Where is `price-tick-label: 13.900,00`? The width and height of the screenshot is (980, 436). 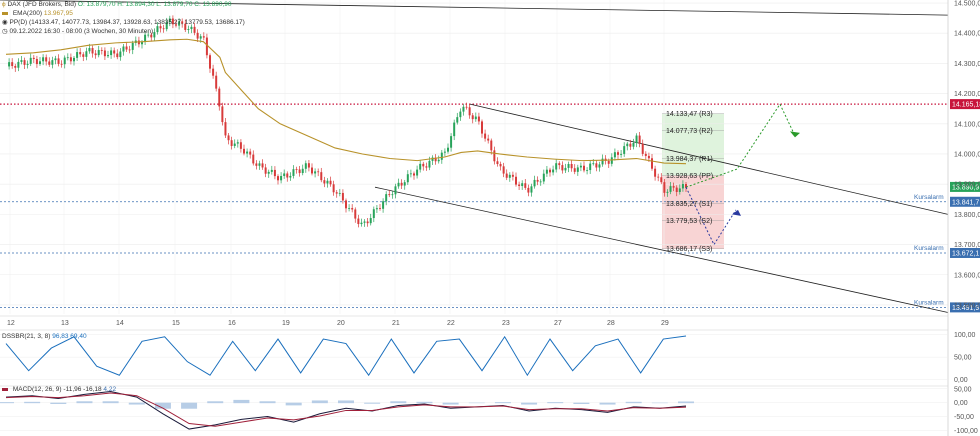
price-tick-label: 13.900,00 is located at coordinates (967, 185).